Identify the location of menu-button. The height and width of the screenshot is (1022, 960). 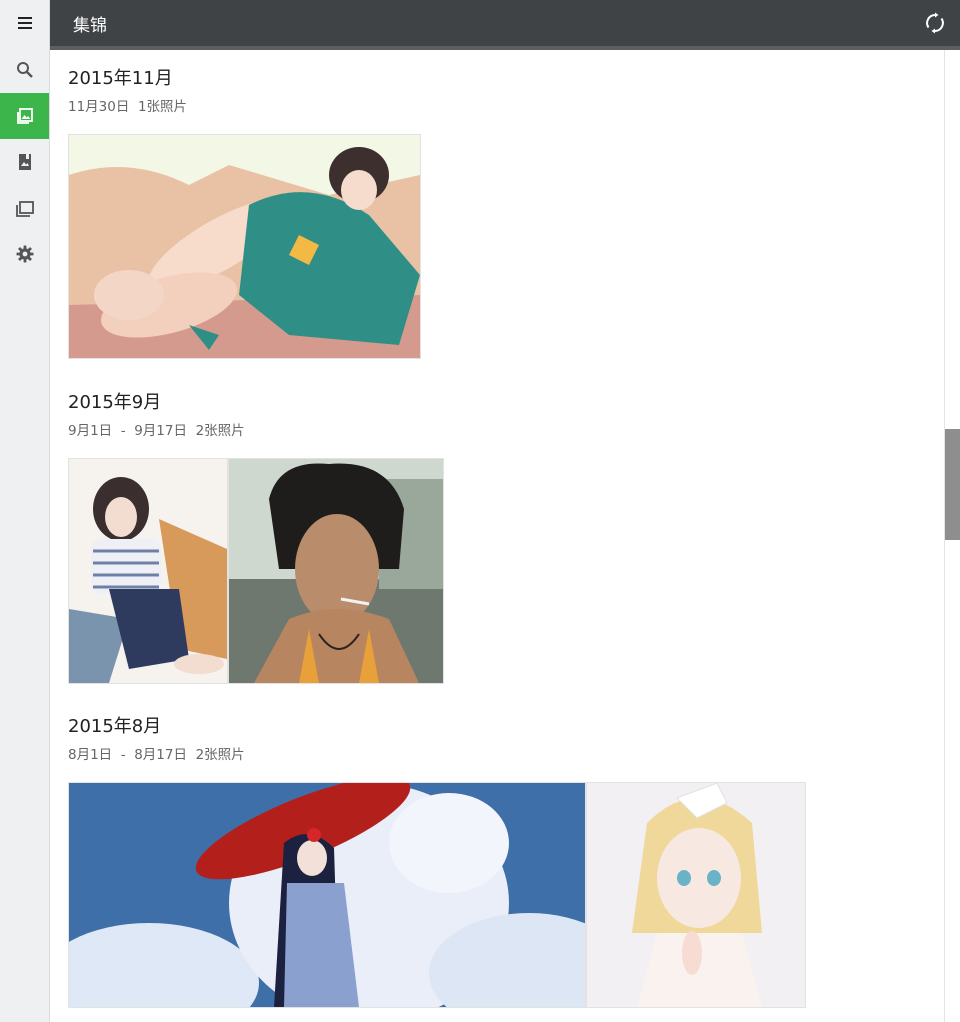
(24, 23).